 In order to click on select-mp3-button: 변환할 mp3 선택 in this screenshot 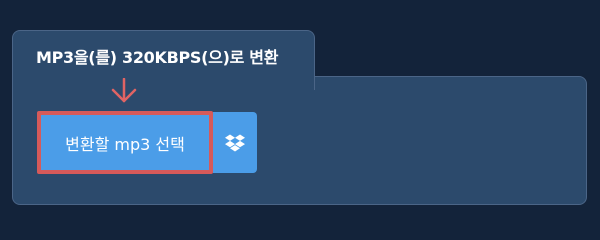, I will do `click(125, 142)`.